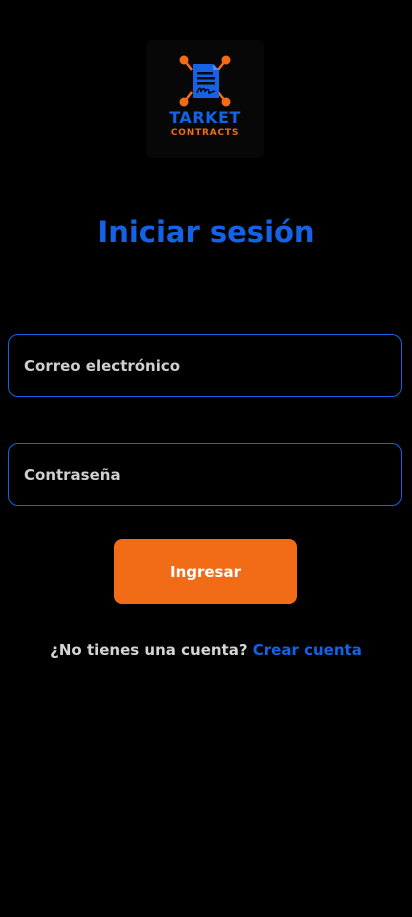 This screenshot has height=917, width=412. What do you see at coordinates (149, 650) in the screenshot?
I see `signup-prompt: ¿No tienes una cuenta?` at bounding box center [149, 650].